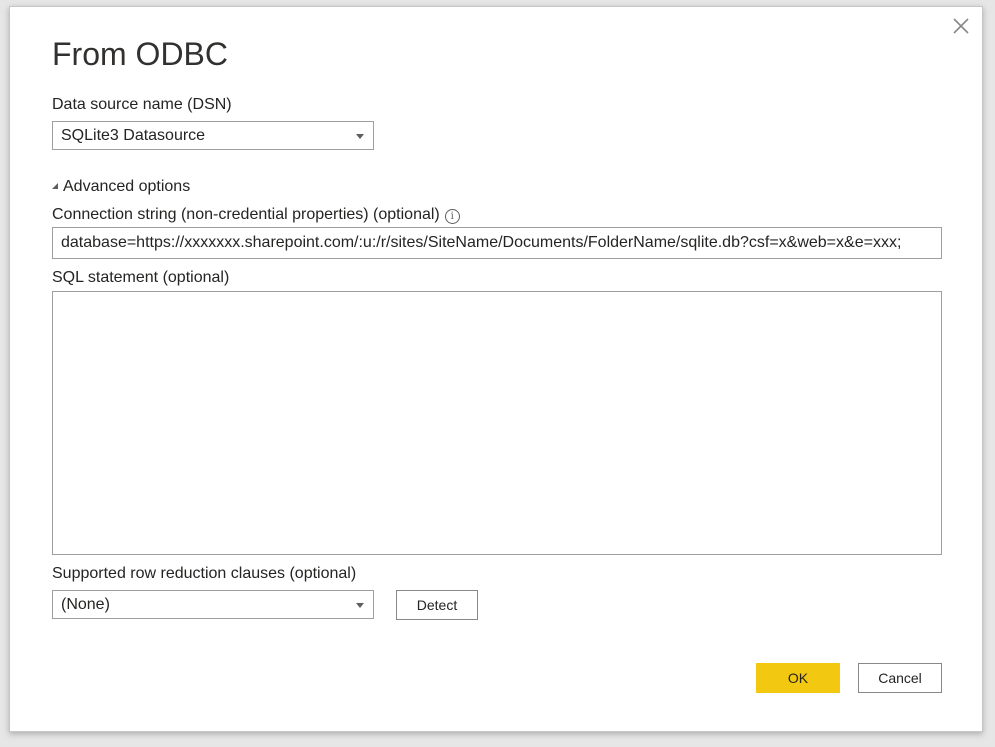 This screenshot has width=995, height=747. I want to click on dsn-dropdown: SQLite3 Datasource, so click(213, 135).